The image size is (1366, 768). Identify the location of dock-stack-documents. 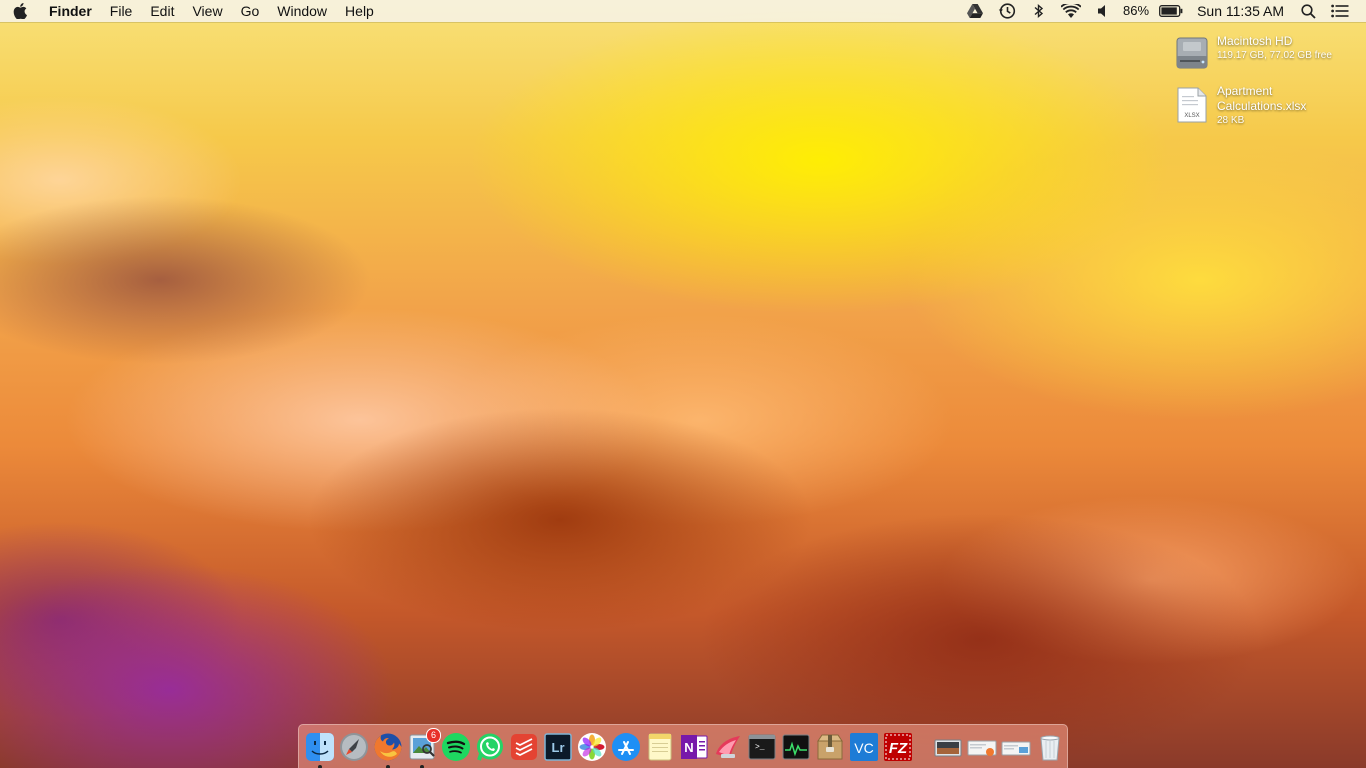
(1016, 747).